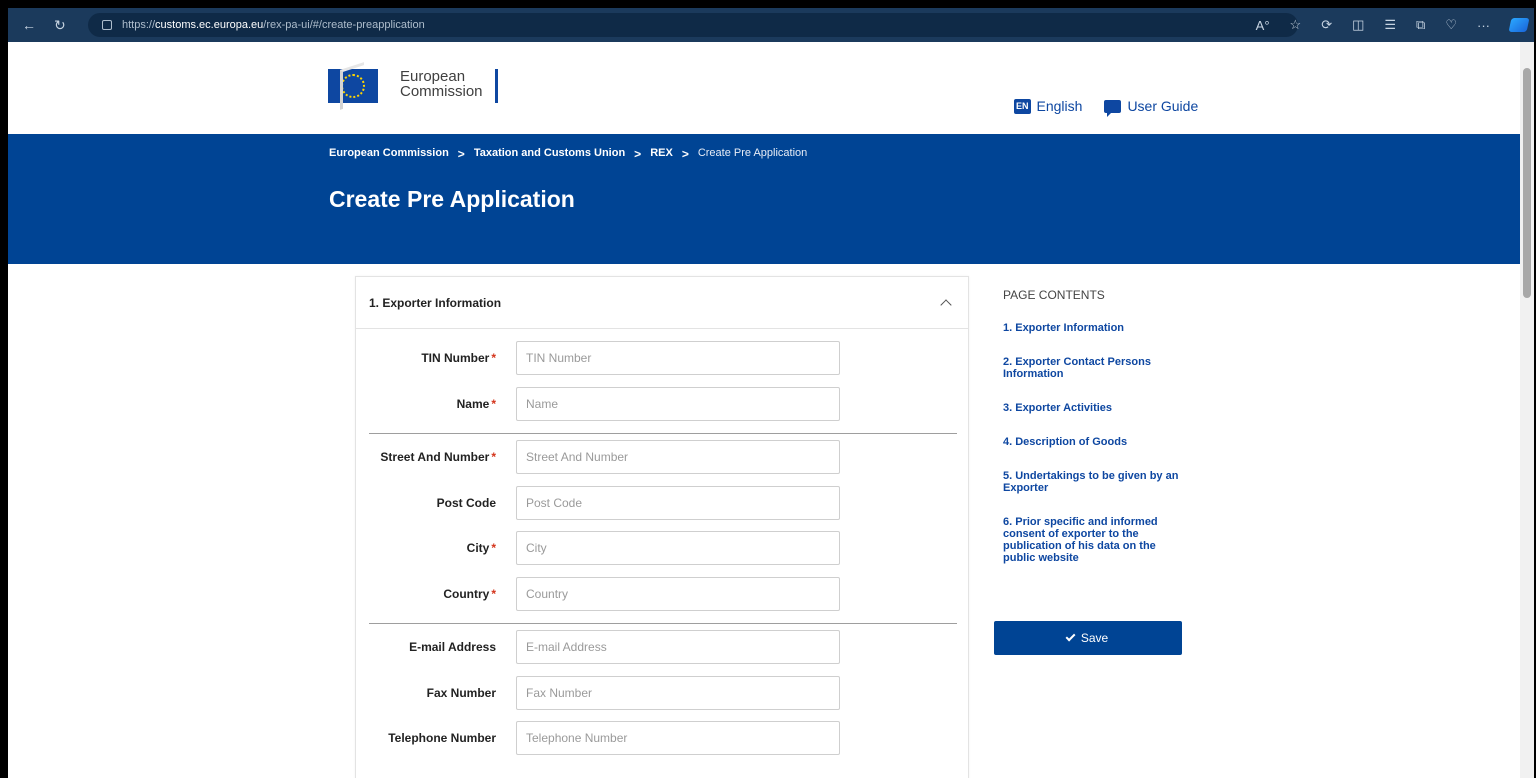 This screenshot has width=1536, height=778. Describe the element at coordinates (946, 305) in the screenshot. I see `chevron-up-icon` at that location.